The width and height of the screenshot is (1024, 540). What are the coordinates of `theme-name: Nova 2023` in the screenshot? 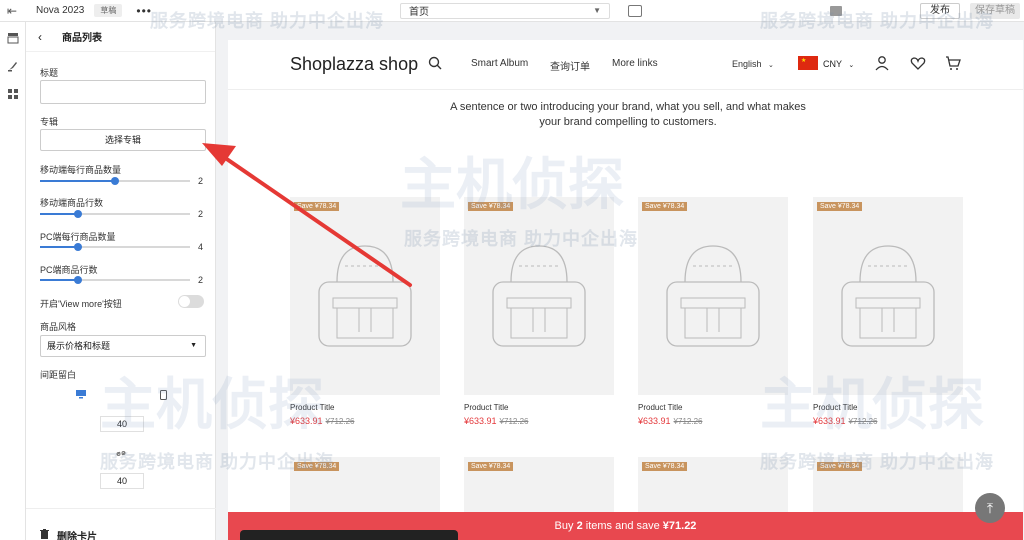 It's located at (60, 10).